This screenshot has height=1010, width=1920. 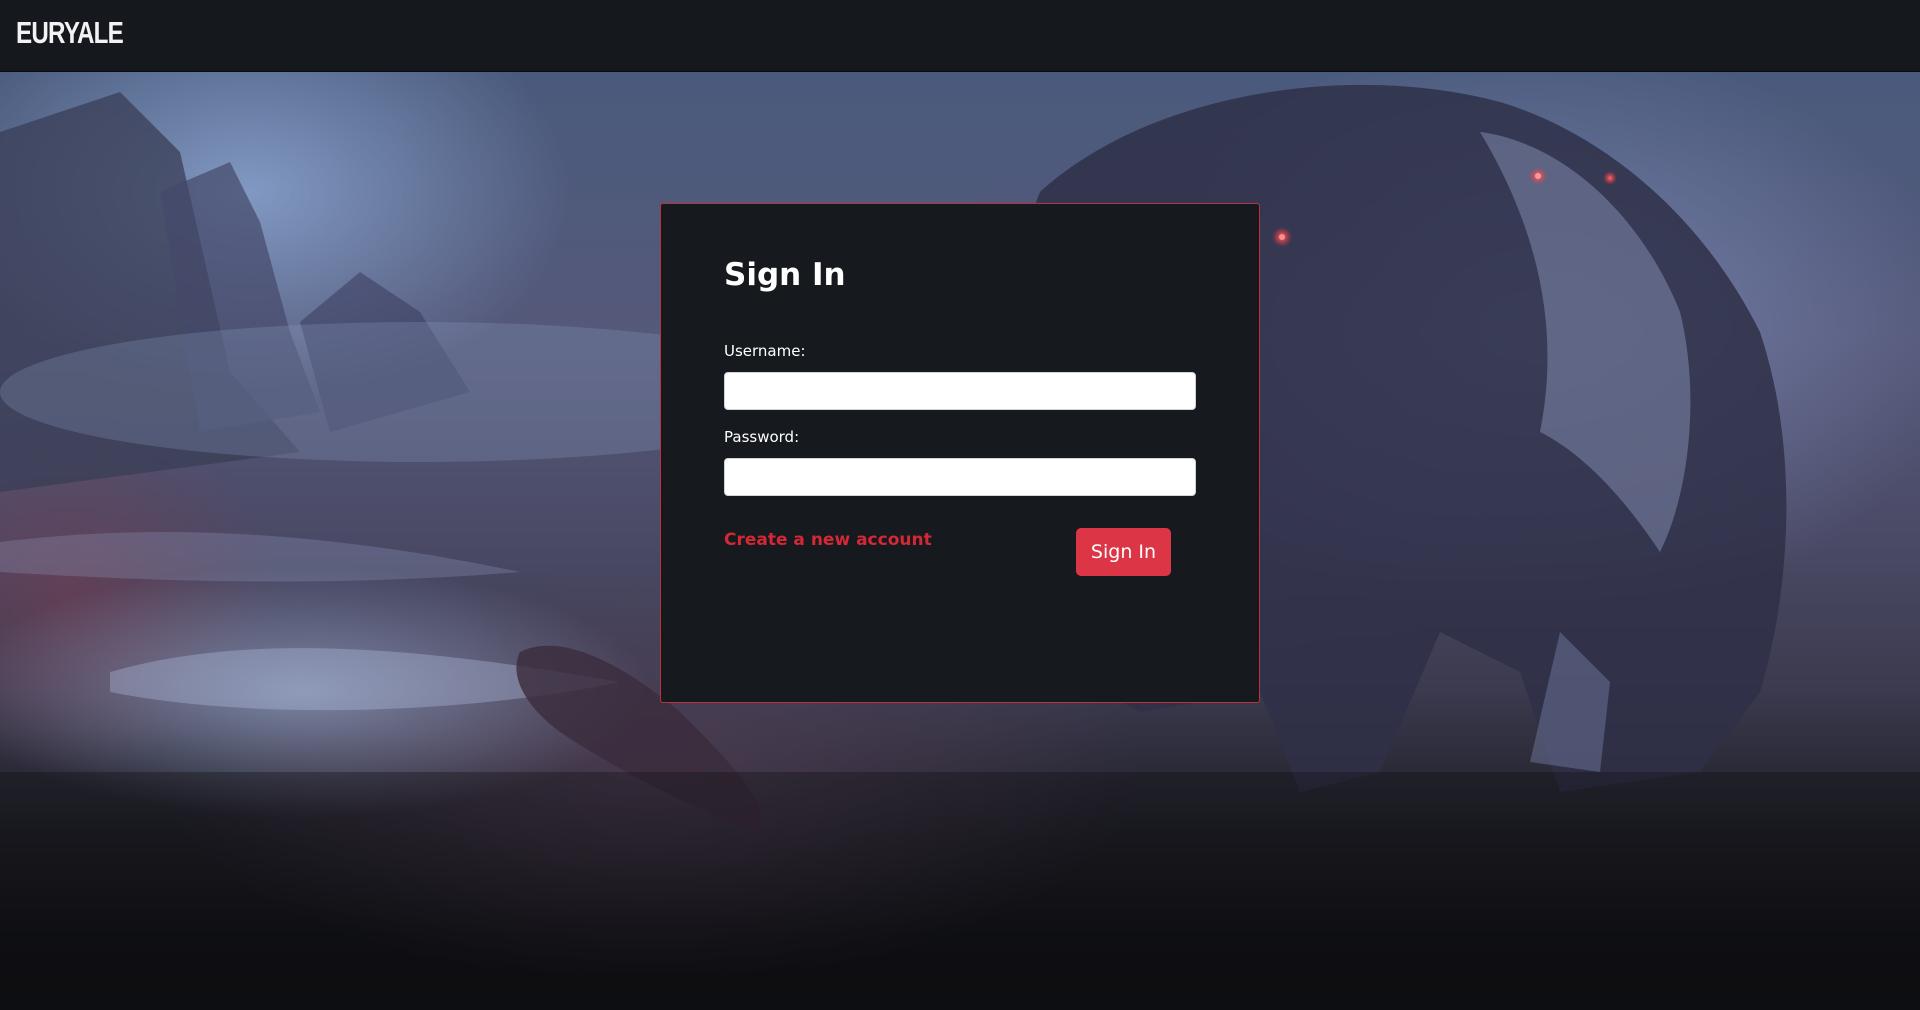 I want to click on password-label: Password:, so click(x=762, y=437).